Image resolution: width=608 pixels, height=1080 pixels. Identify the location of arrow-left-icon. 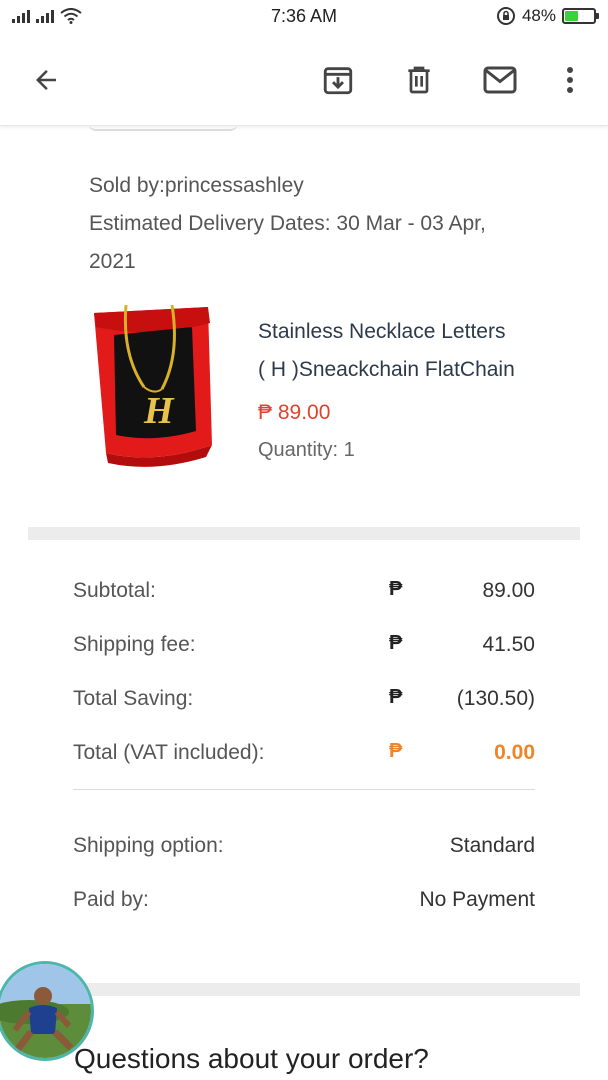
(46, 80).